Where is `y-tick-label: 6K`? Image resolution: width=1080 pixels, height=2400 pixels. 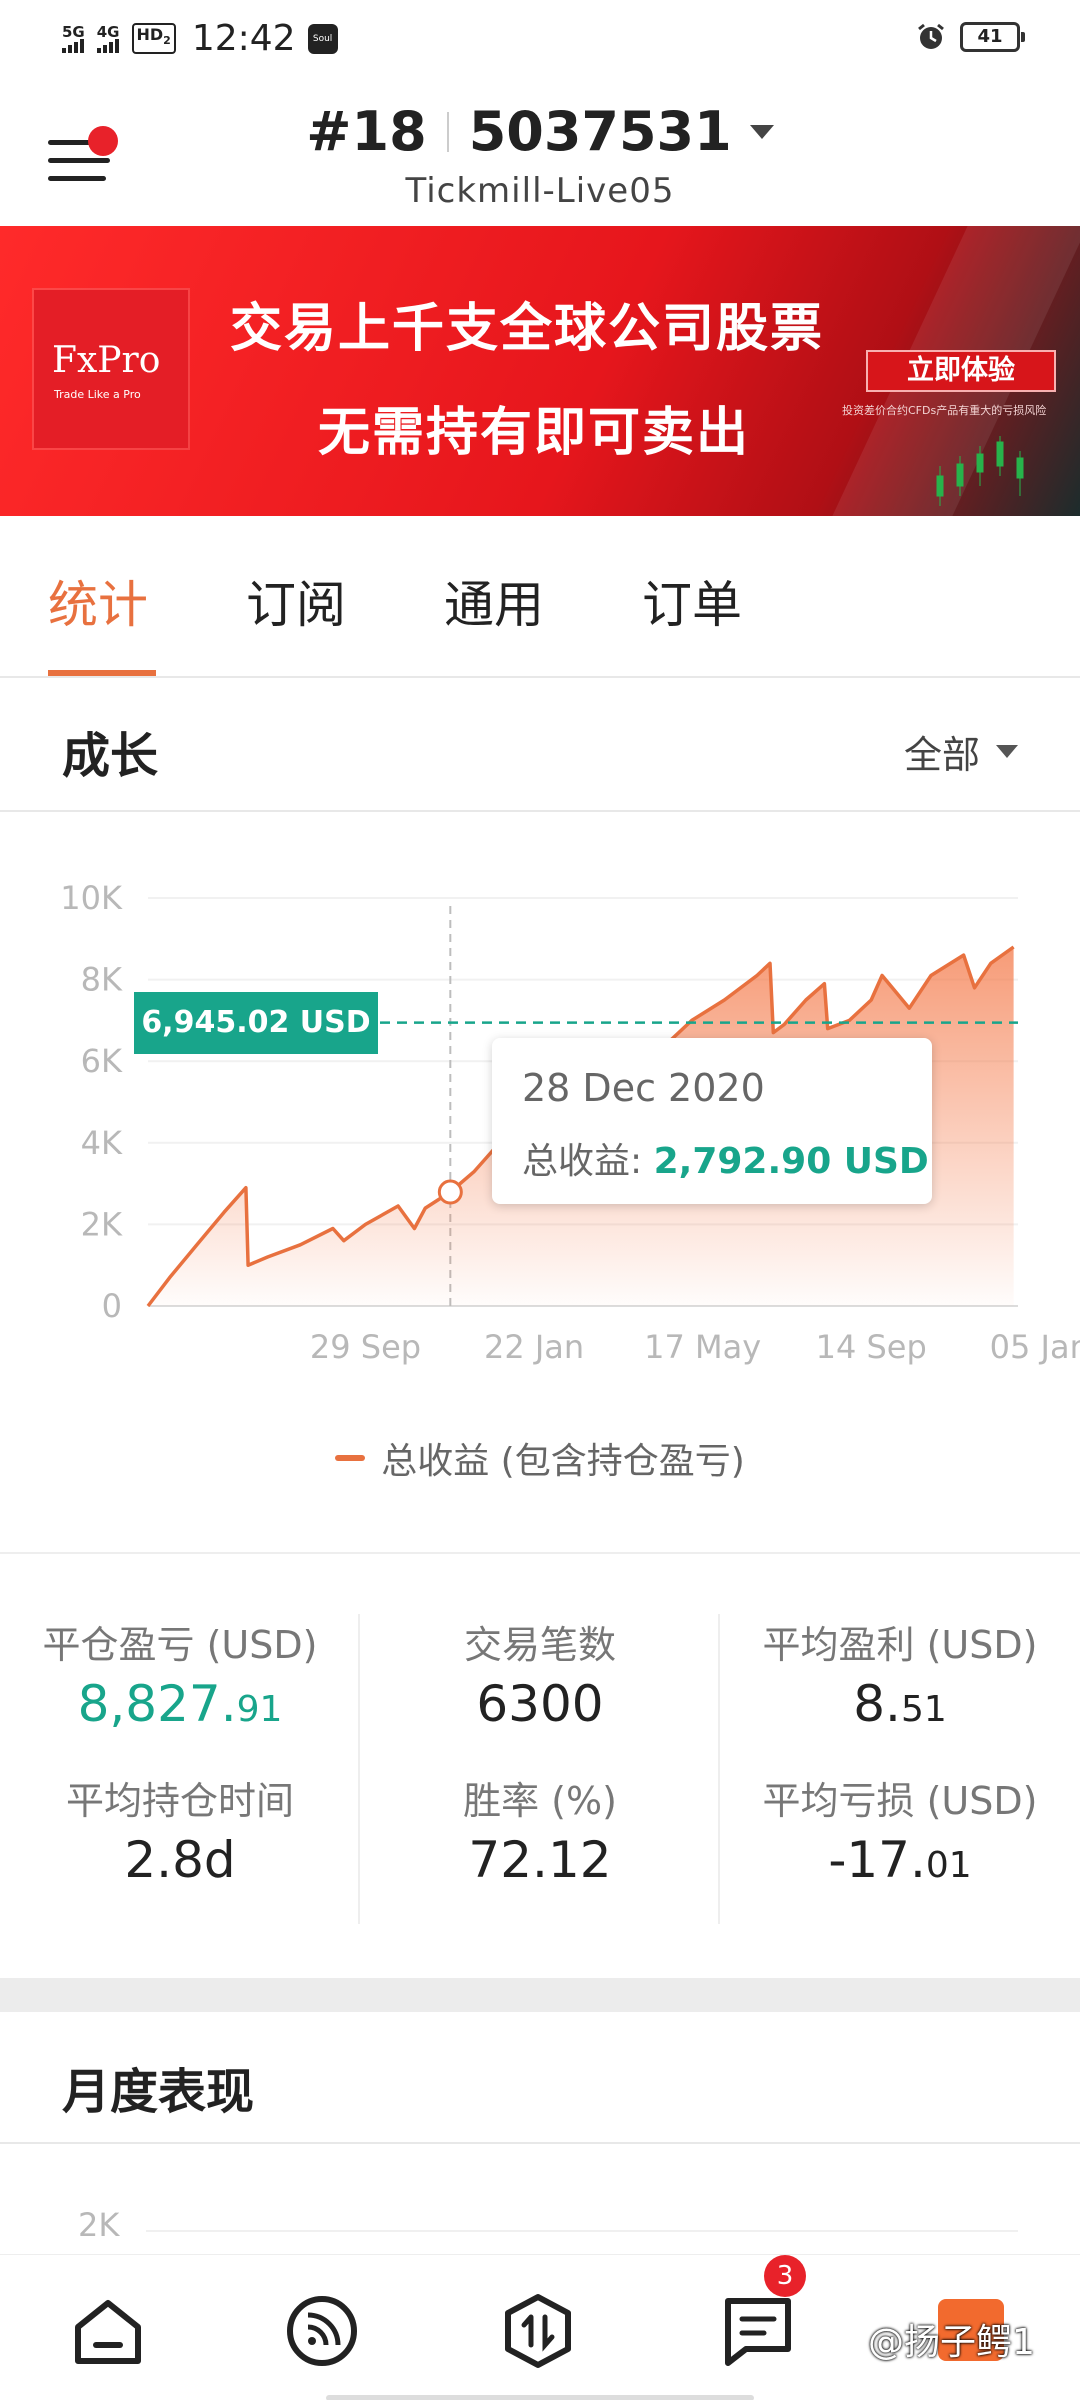 y-tick-label: 6K is located at coordinates (102, 1061).